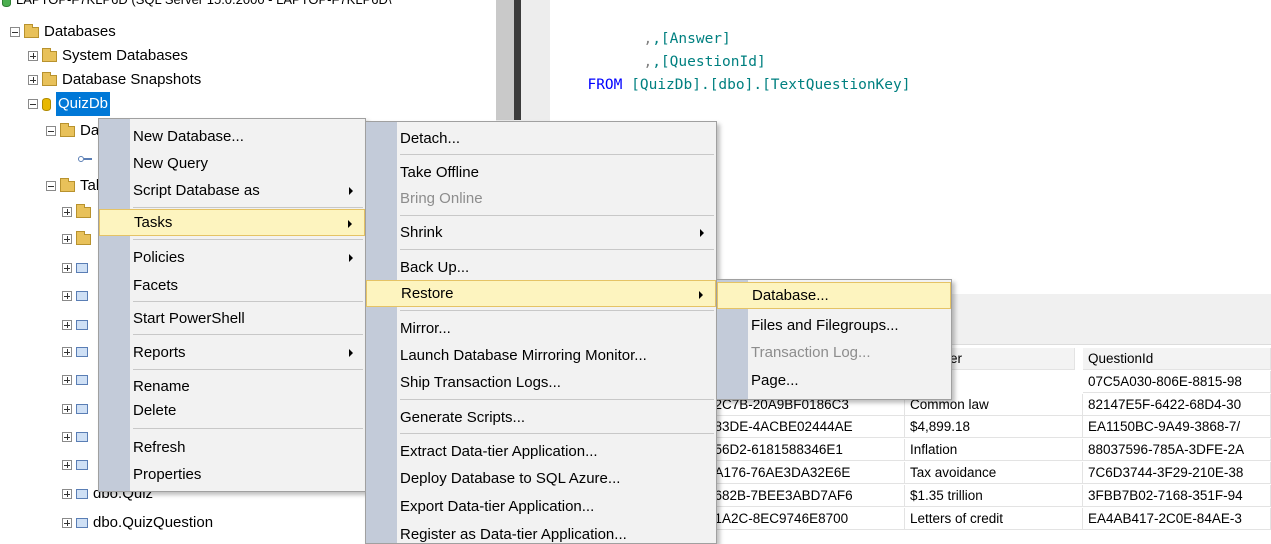  I want to click on menu-item-rename: Rename, so click(232, 386).